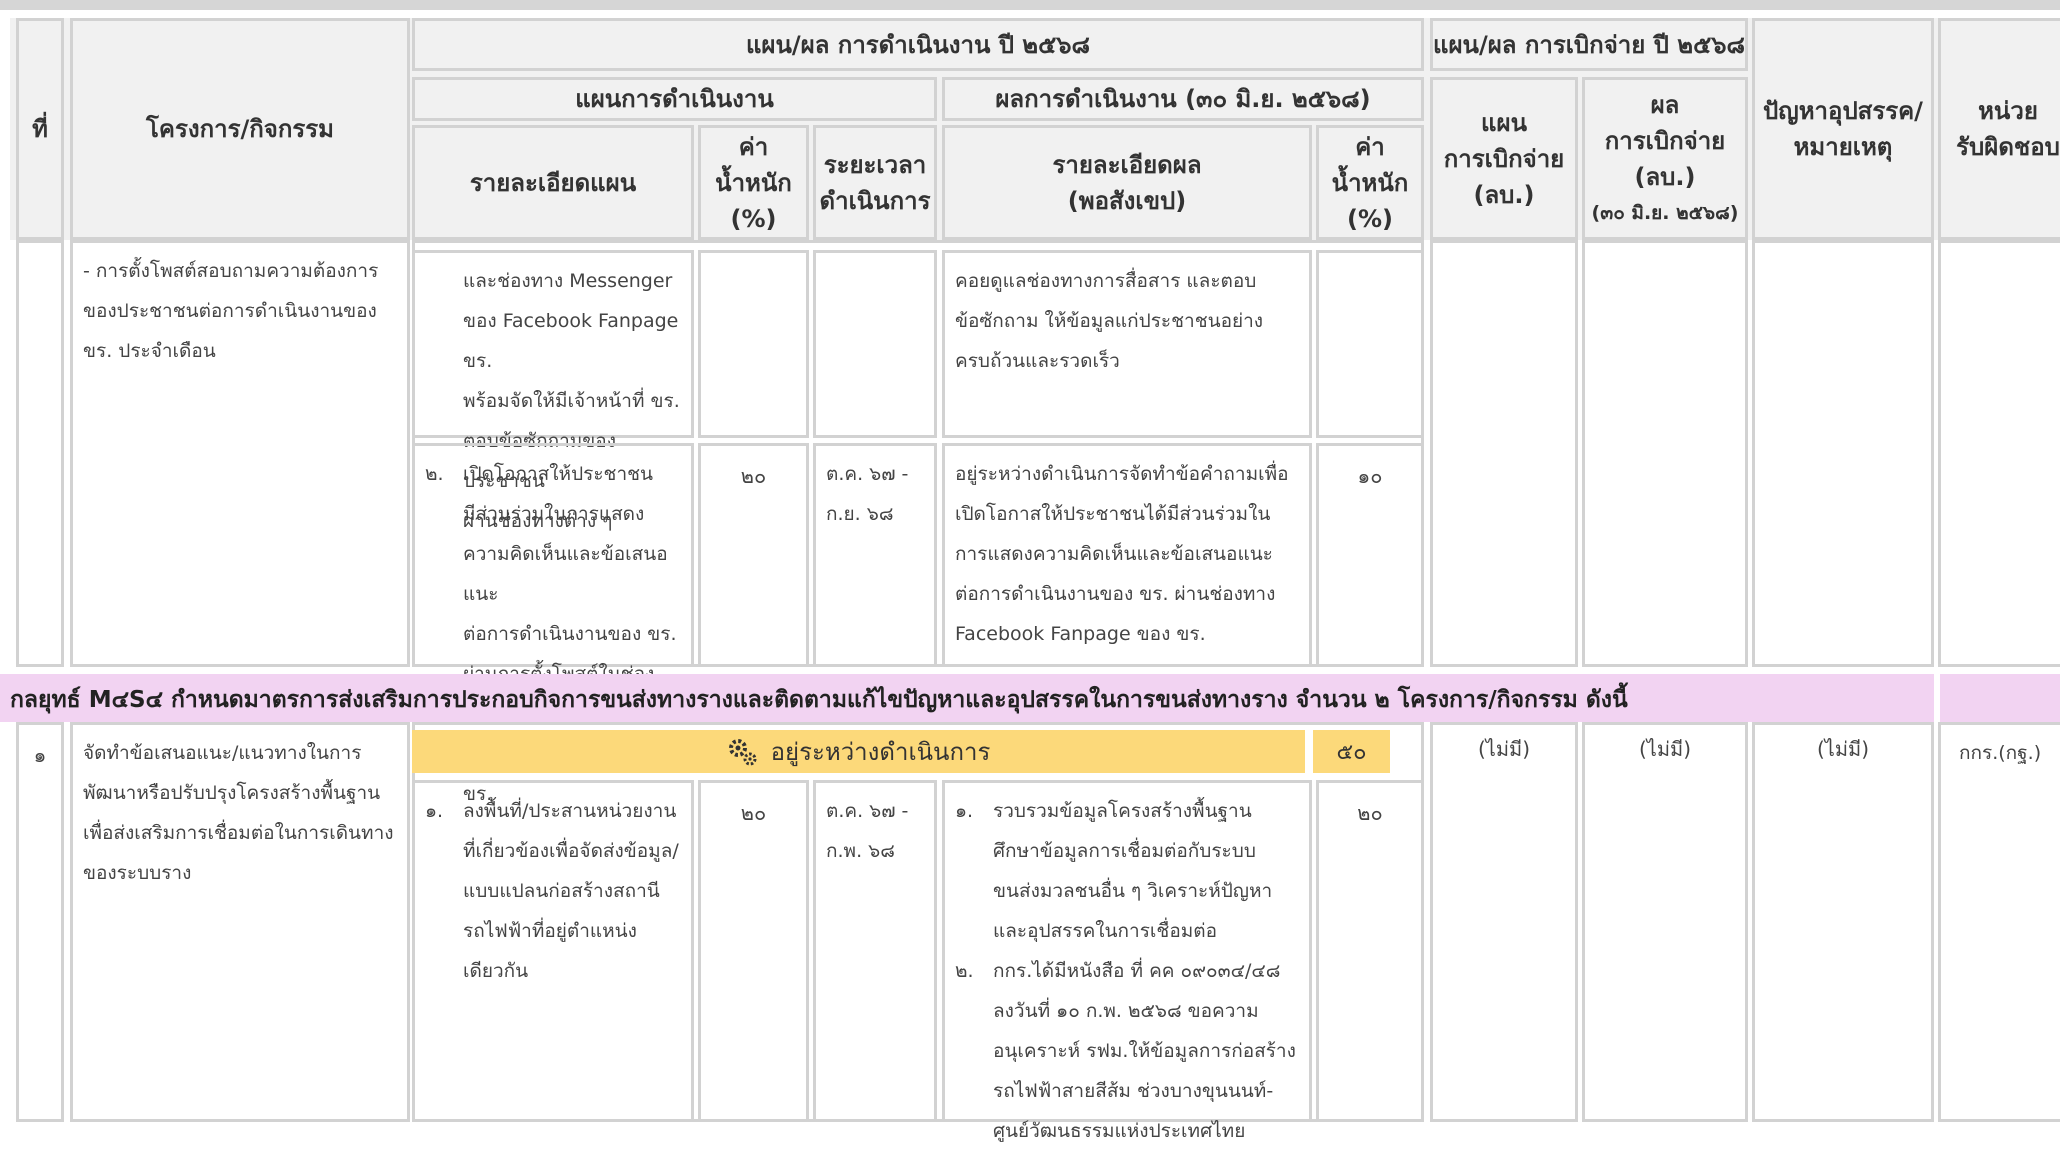 This screenshot has height=1151, width=2060. What do you see at coordinates (753, 218) in the screenshot?
I see `weight-line-3: (%)` at bounding box center [753, 218].